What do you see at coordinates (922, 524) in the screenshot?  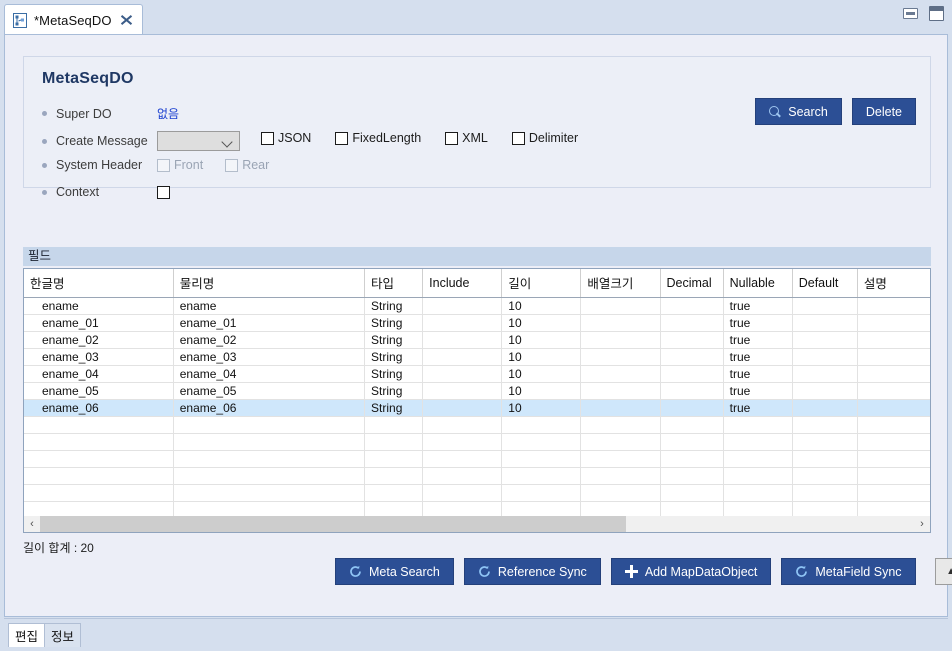 I see `scroll-right-arrow-icon: ›` at bounding box center [922, 524].